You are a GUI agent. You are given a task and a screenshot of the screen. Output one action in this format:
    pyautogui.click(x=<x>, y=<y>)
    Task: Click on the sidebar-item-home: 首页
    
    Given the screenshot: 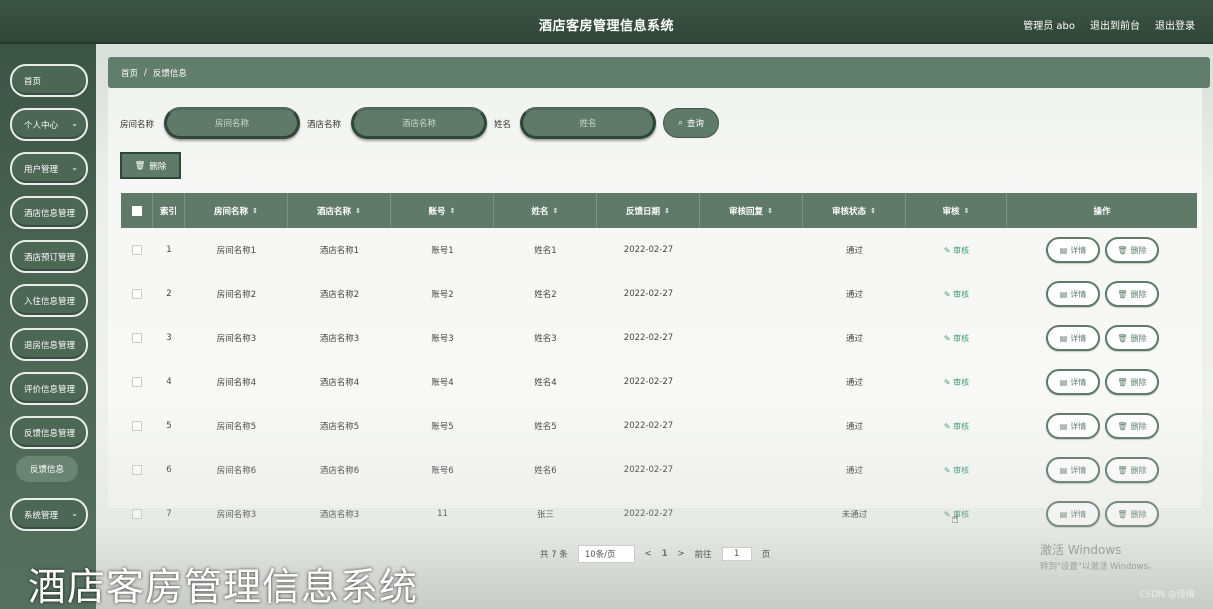 What is the action you would take?
    pyautogui.click(x=49, y=80)
    